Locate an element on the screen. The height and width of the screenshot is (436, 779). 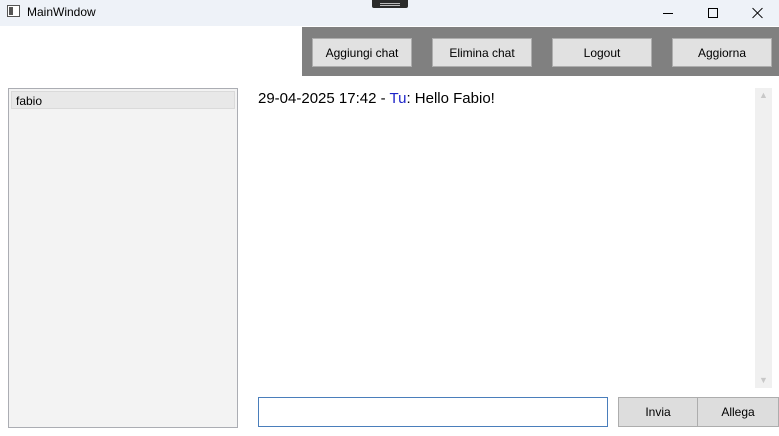
message-text: Hello Fabio! is located at coordinates (454, 98).